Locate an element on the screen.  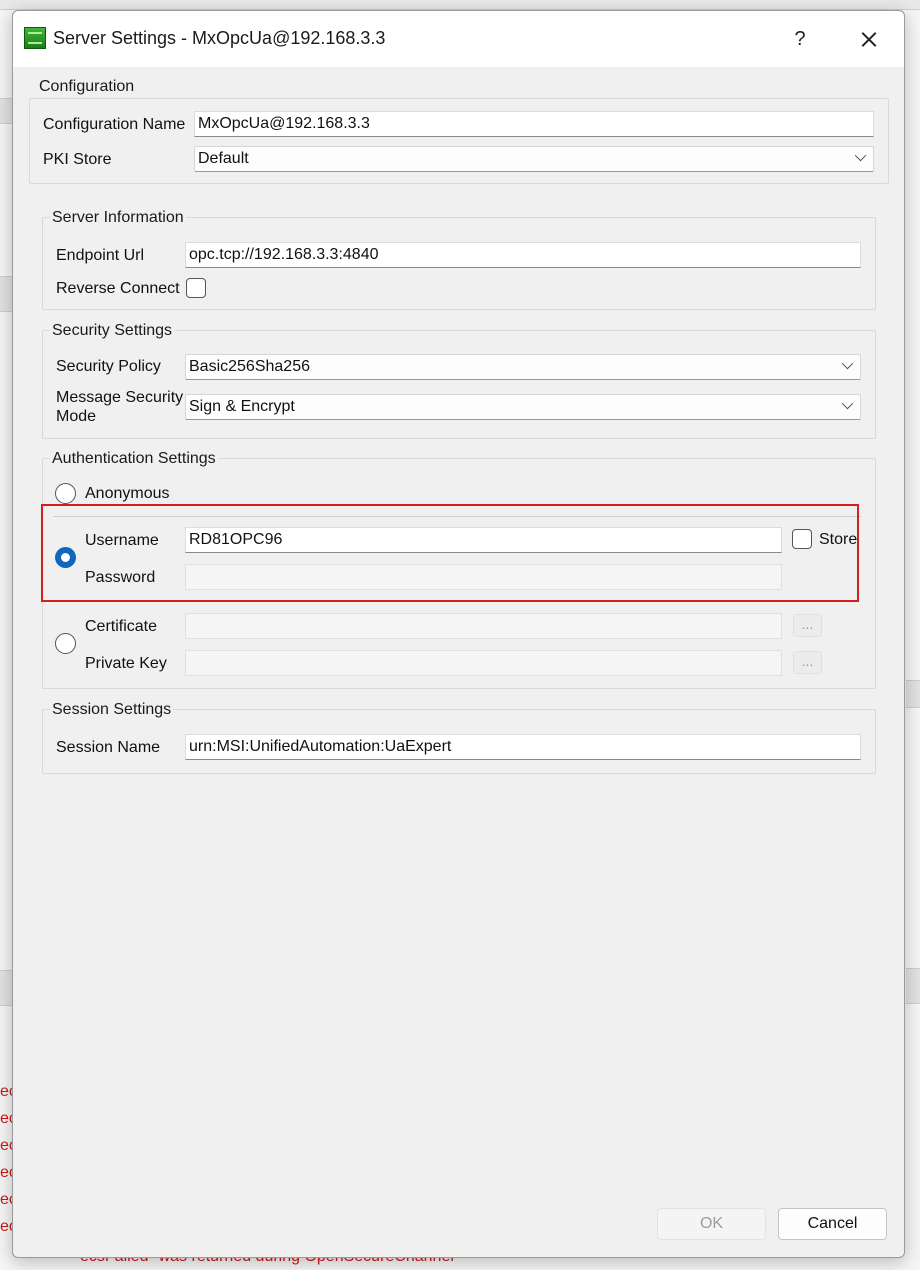
certificate-label: Certificate is located at coordinates (121, 626).